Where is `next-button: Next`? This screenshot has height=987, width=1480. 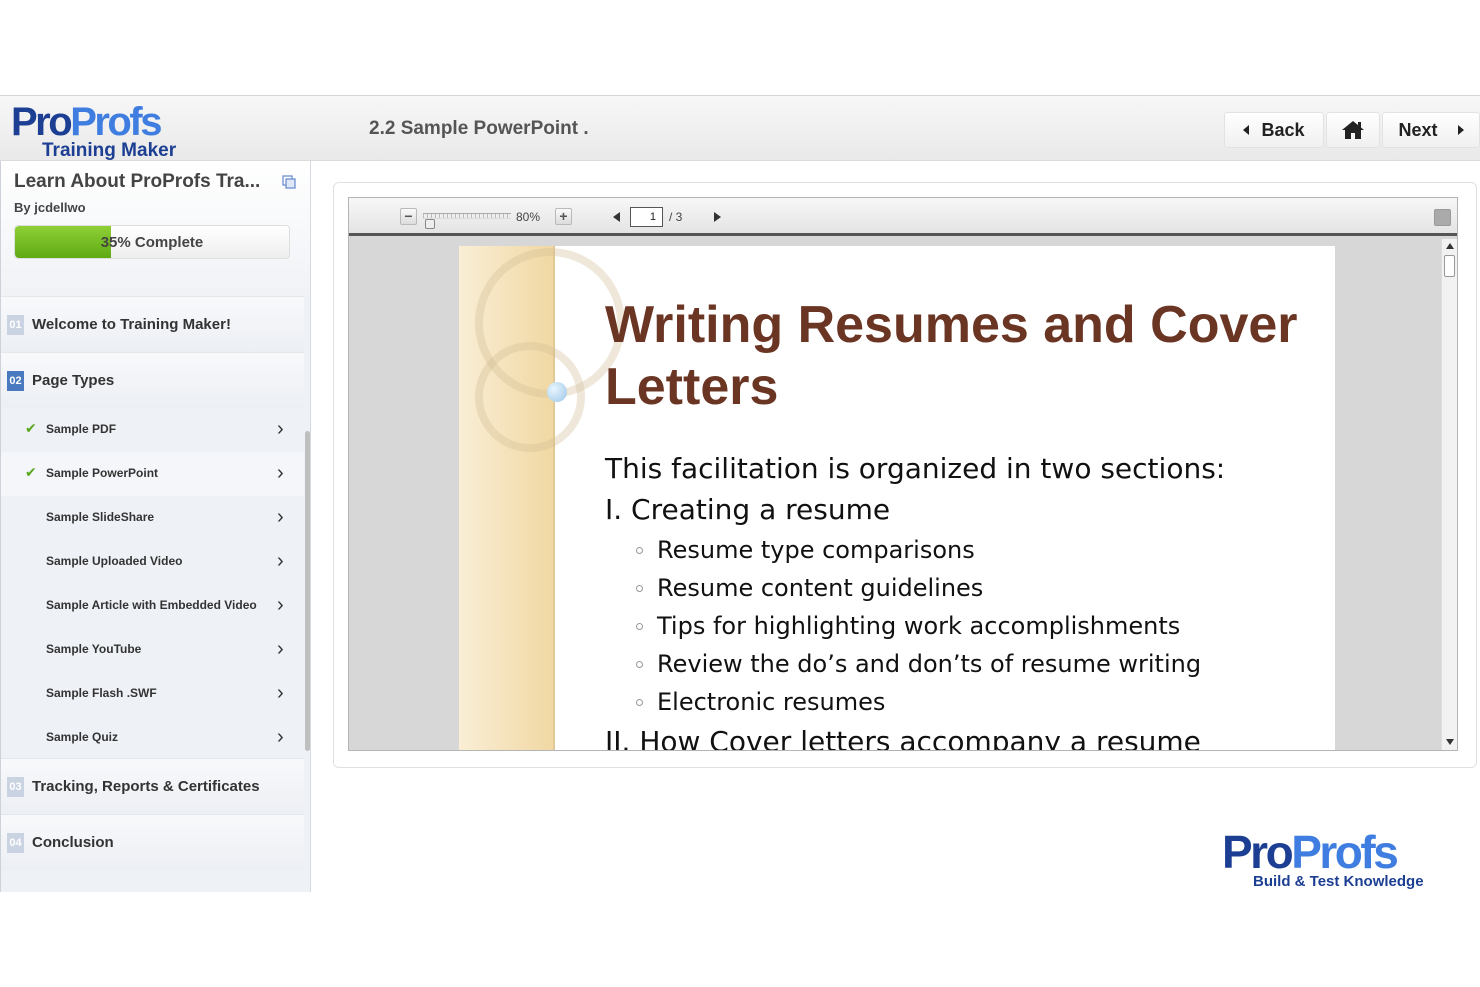 next-button: Next is located at coordinates (1431, 130).